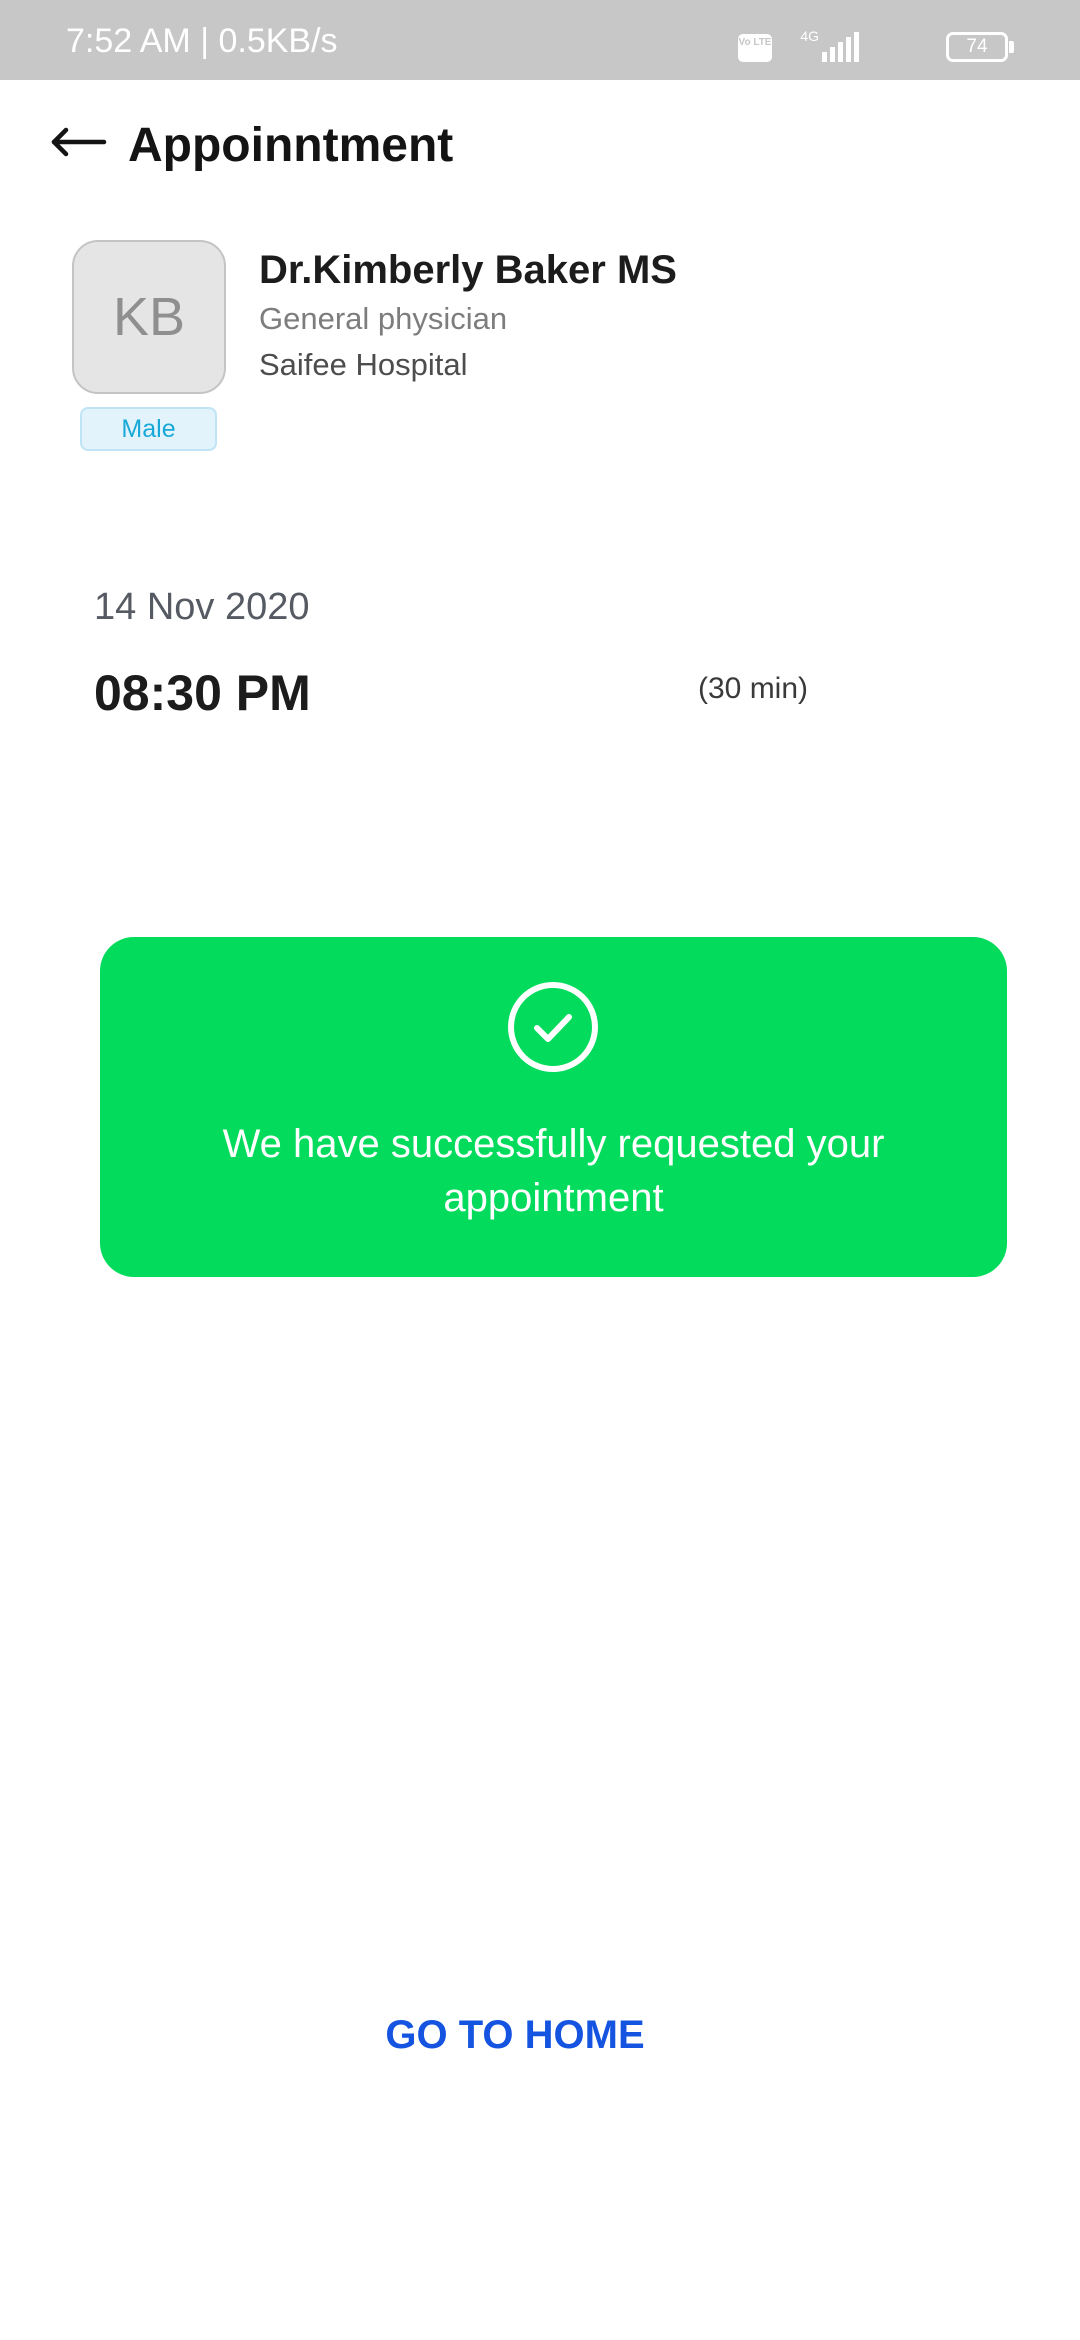  Describe the element at coordinates (864, 45) in the screenshot. I see `status-icons: Vo LTE 4G 74` at that location.